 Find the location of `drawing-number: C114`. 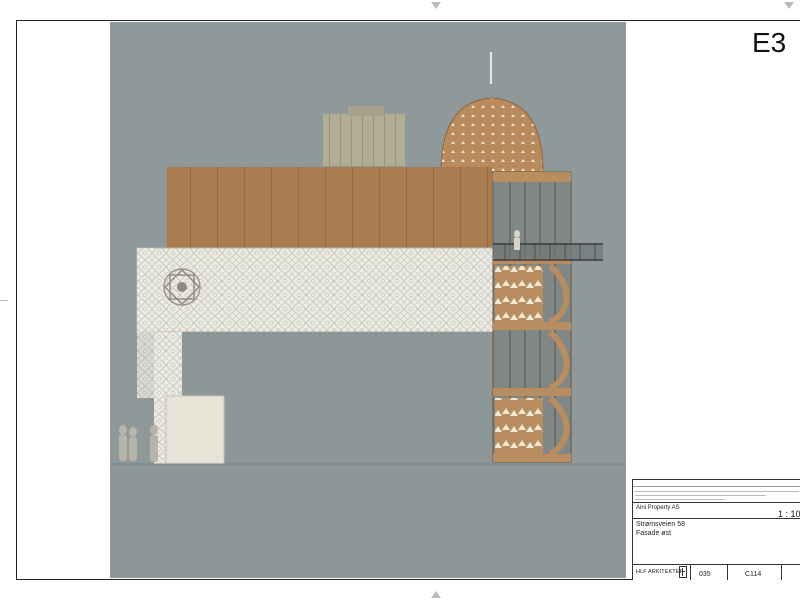

drawing-number: C114 is located at coordinates (753, 574).